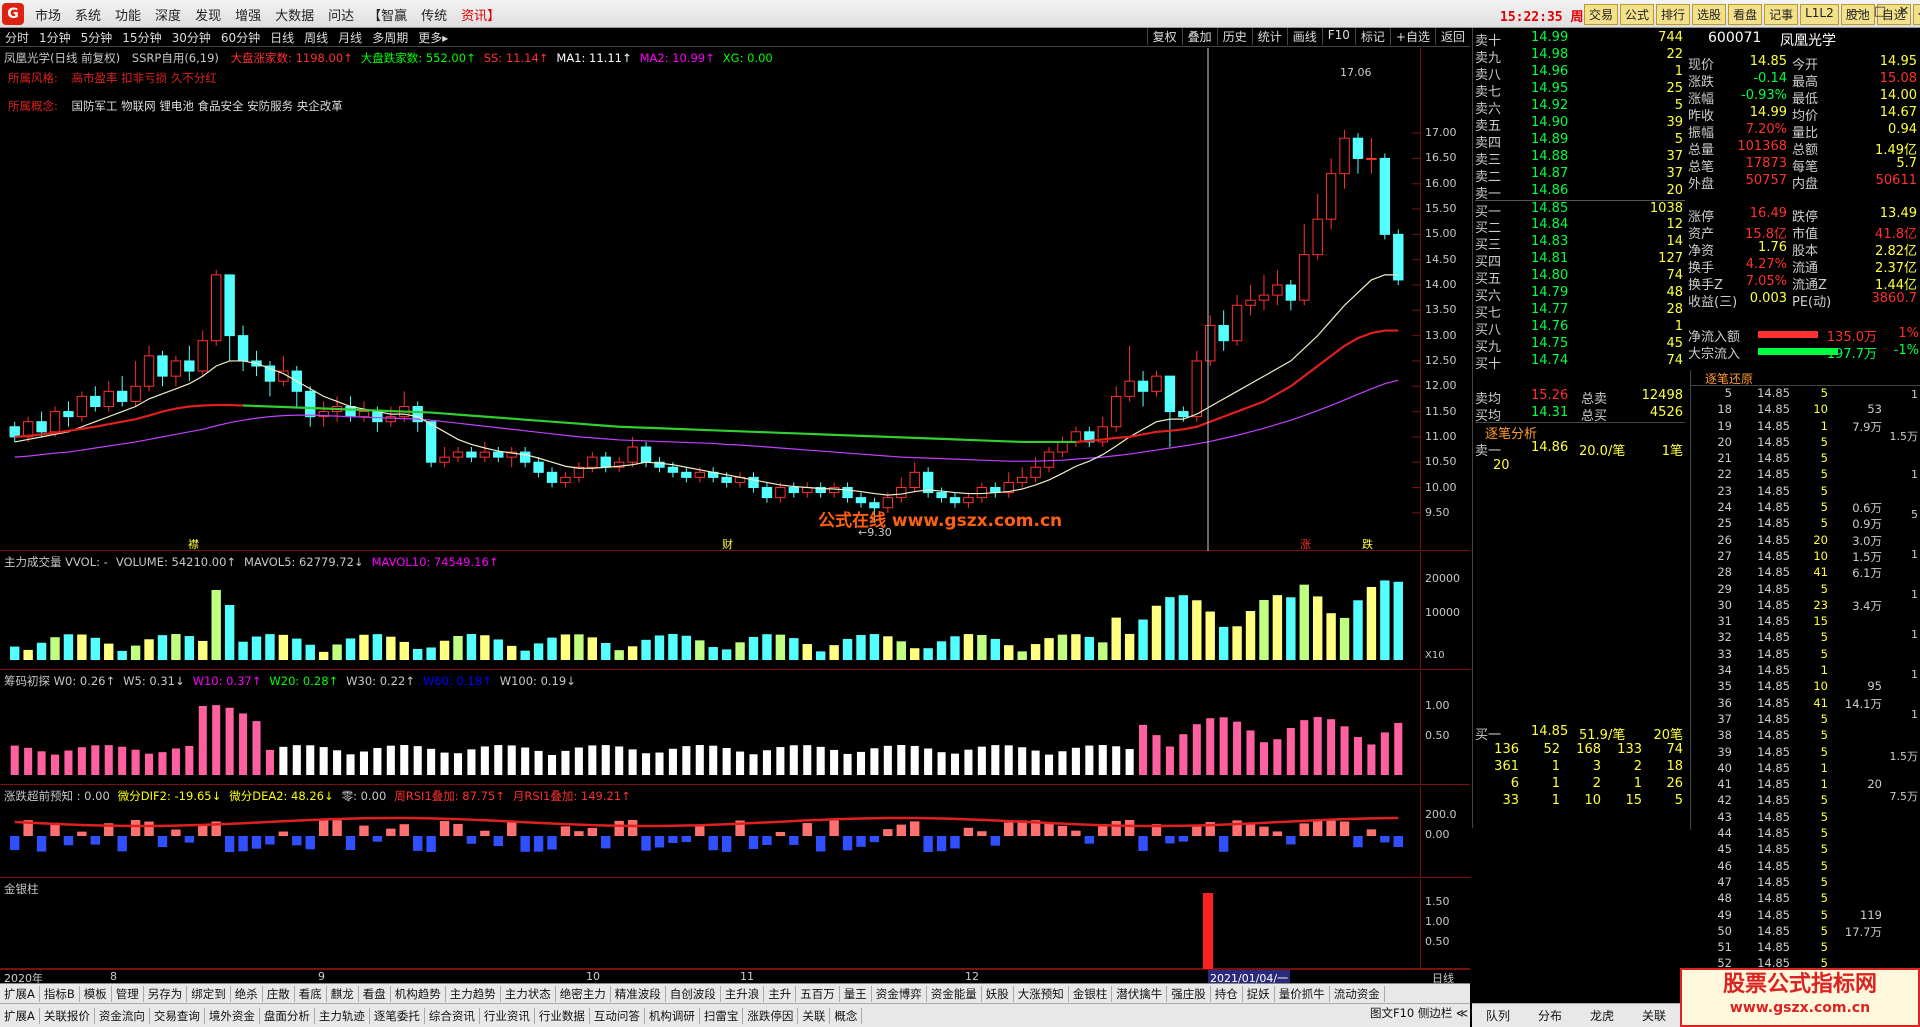 This screenshot has width=1920, height=1027. I want to click on indicator-tab-25: 金银柱, so click(1091, 993).